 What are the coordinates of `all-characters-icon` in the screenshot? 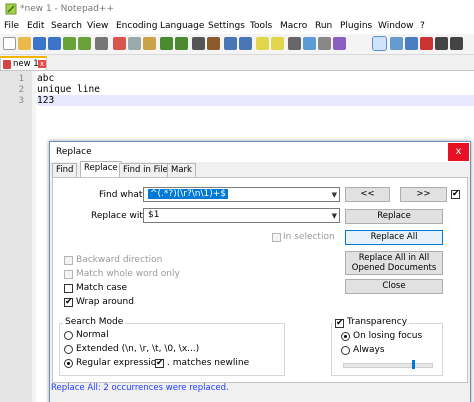 It's located at (309, 43).